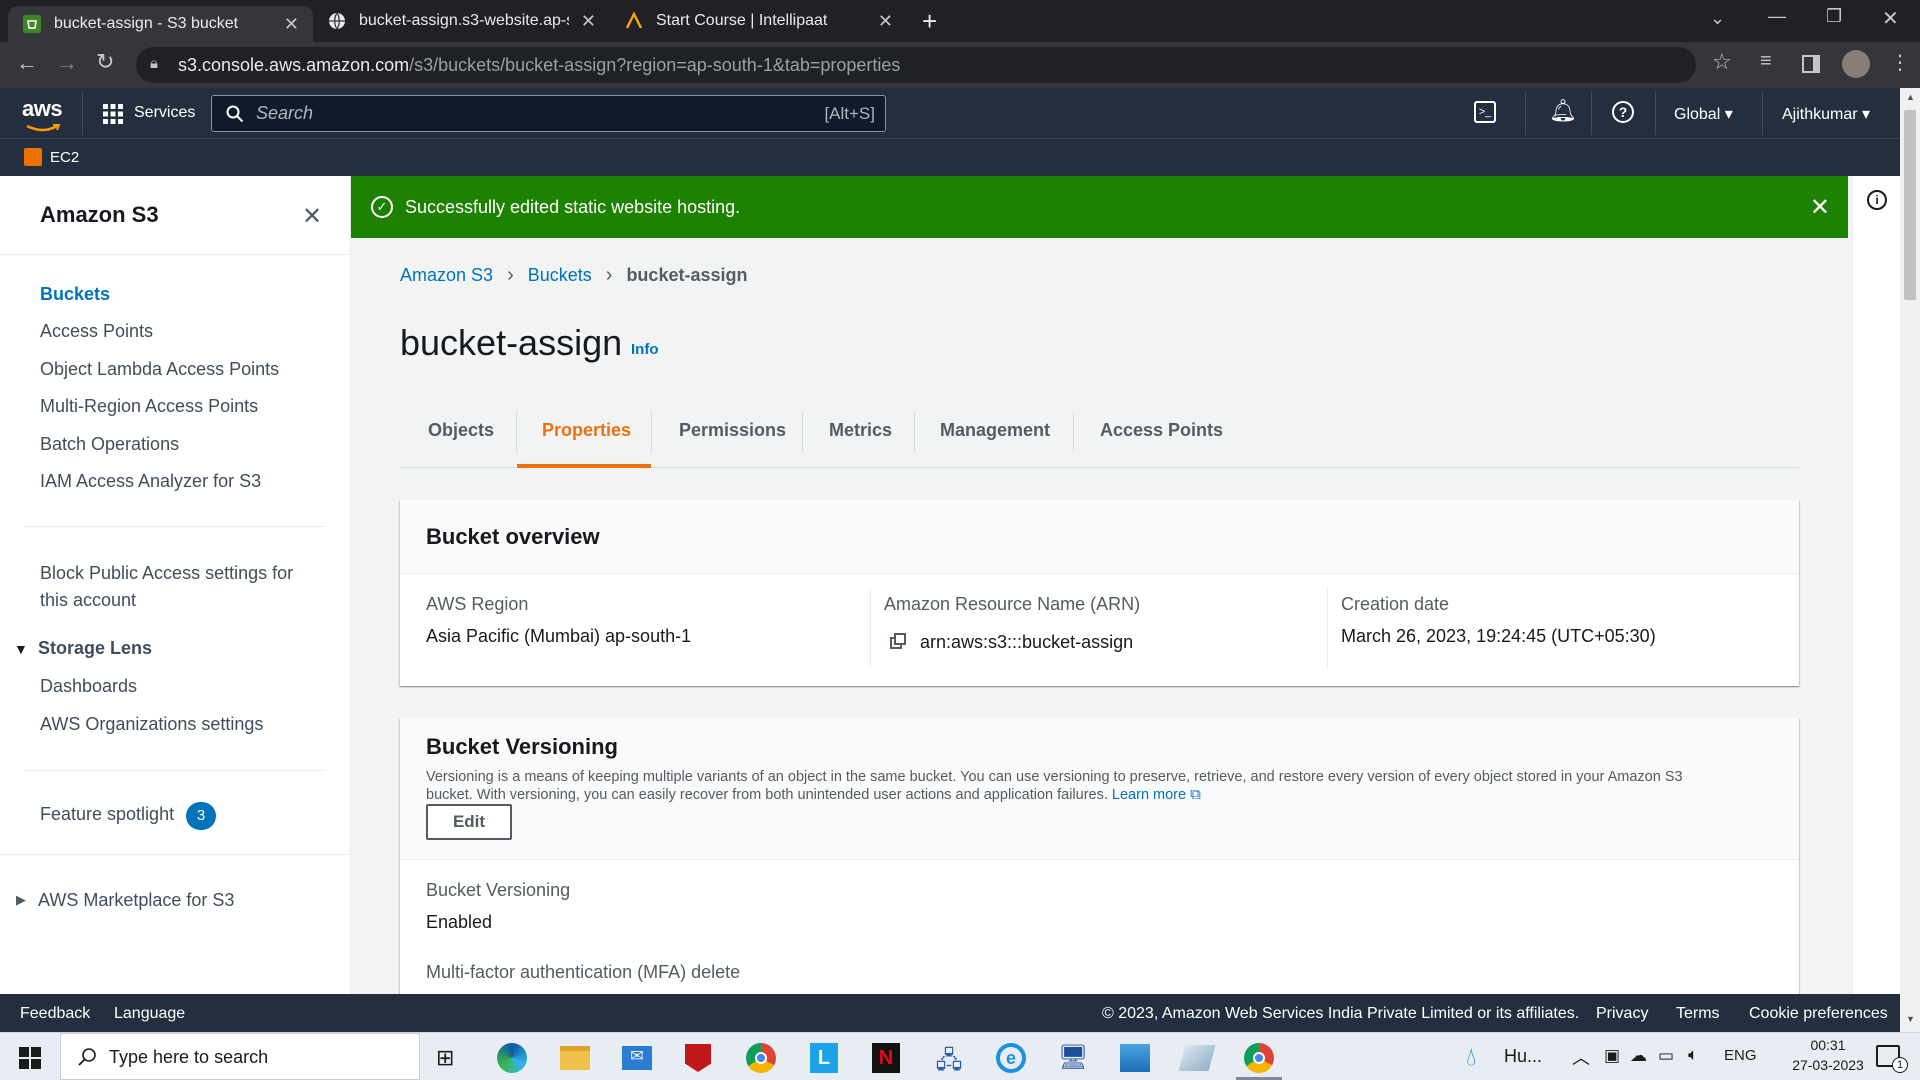 The width and height of the screenshot is (1920, 1080). What do you see at coordinates (312, 216) in the screenshot?
I see `close-sidebar-icon: ✕` at bounding box center [312, 216].